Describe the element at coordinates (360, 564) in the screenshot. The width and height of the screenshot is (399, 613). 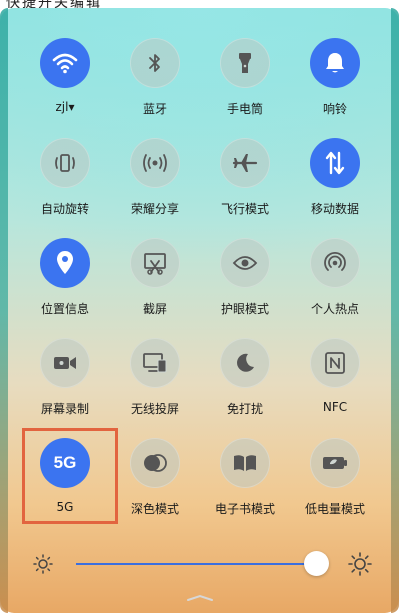
I see `brightness-high-icon` at that location.